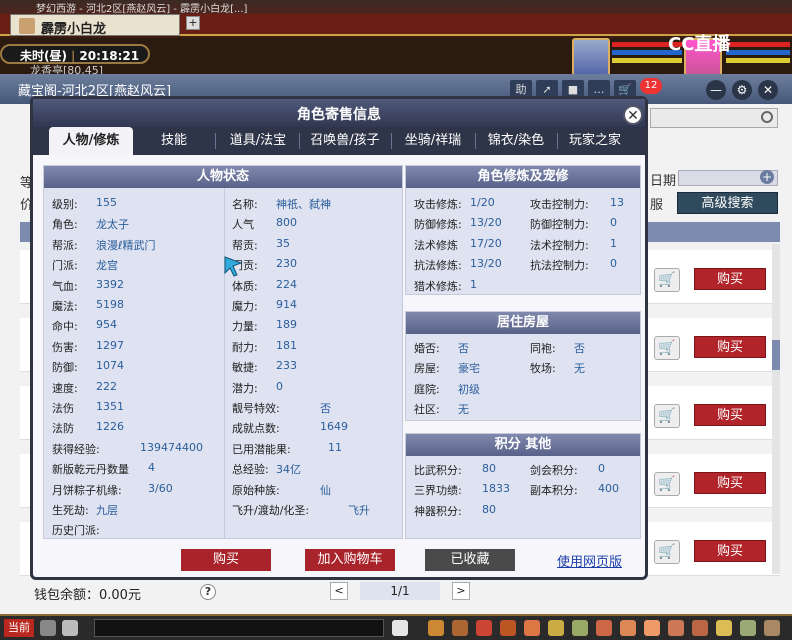  Describe the element at coordinates (767, 177) in the screenshot. I see `expand-icon: +` at that location.